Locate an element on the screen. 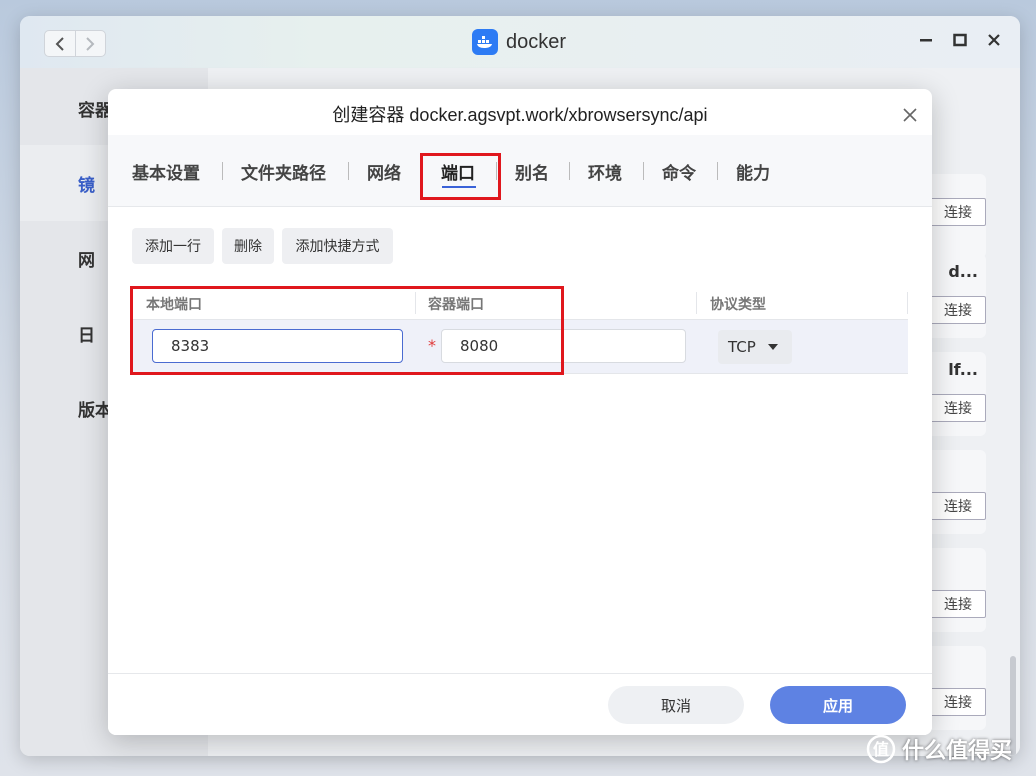  back-button is located at coordinates (60, 43).